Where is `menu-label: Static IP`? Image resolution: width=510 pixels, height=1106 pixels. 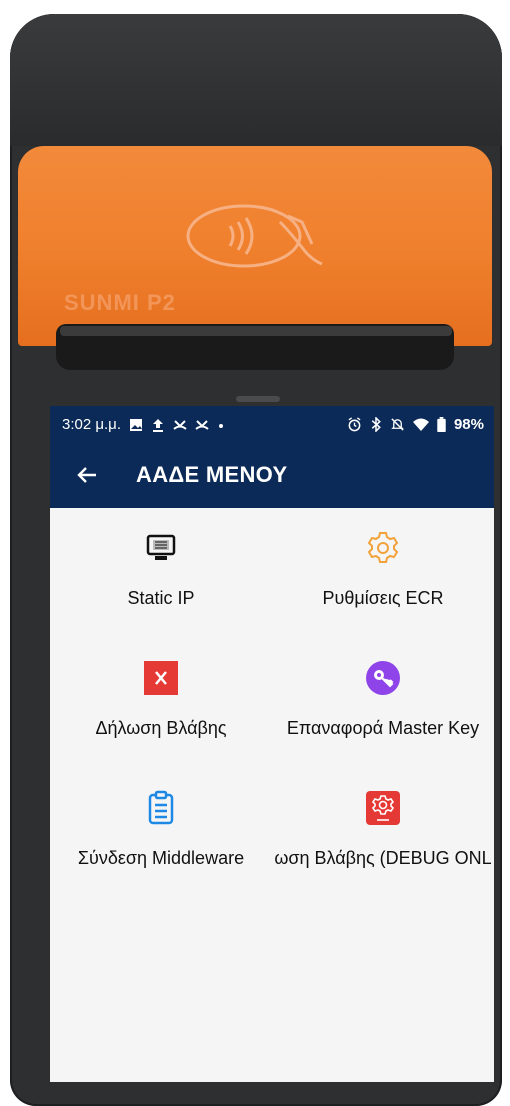
menu-label: Static IP is located at coordinates (161, 598).